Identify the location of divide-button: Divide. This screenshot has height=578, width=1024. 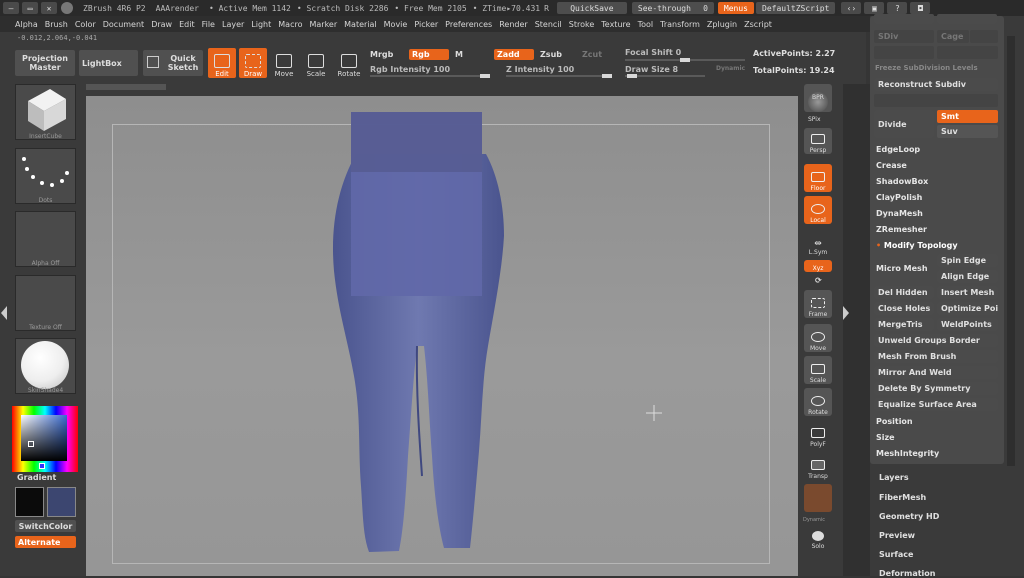
(904, 124).